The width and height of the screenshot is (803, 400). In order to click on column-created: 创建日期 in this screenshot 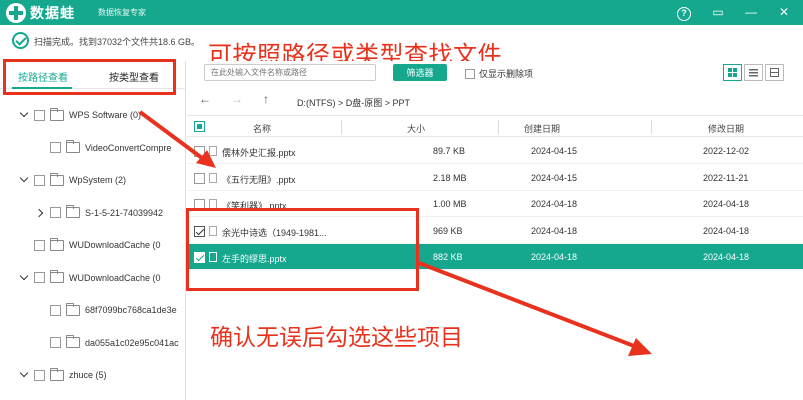, I will do `click(542, 128)`.